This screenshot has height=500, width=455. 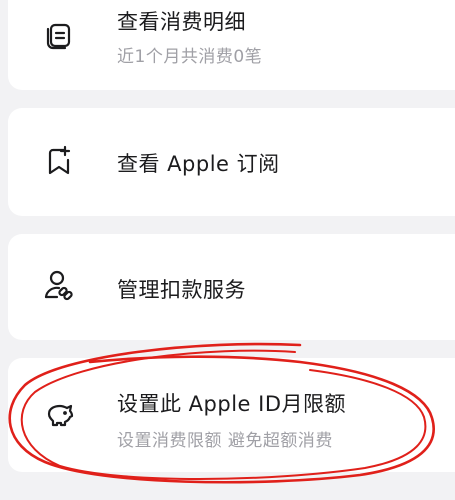 I want to click on consumption-details-subtitle: 近1个月共消费0笔, so click(x=190, y=57).